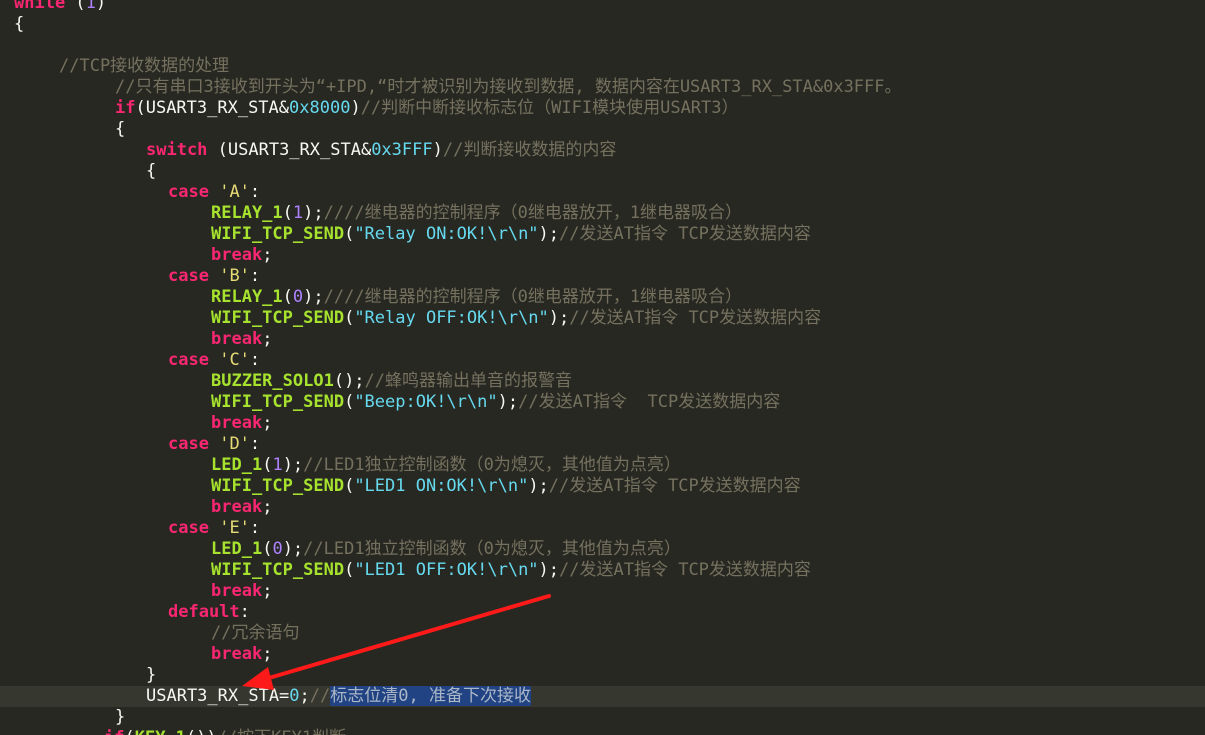  What do you see at coordinates (298, 297) in the screenshot?
I see `code-token: 0` at bounding box center [298, 297].